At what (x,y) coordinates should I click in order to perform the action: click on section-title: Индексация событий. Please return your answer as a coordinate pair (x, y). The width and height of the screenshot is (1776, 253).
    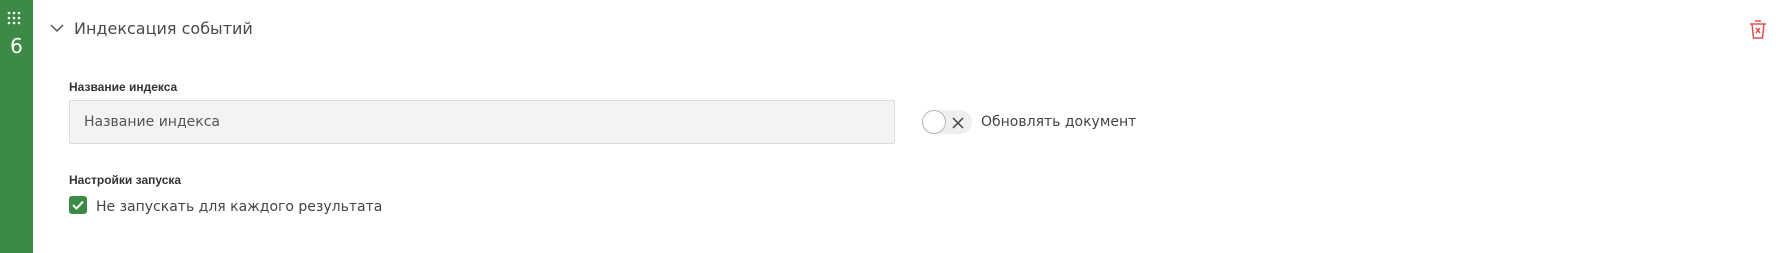
    Looking at the image, I should click on (163, 29).